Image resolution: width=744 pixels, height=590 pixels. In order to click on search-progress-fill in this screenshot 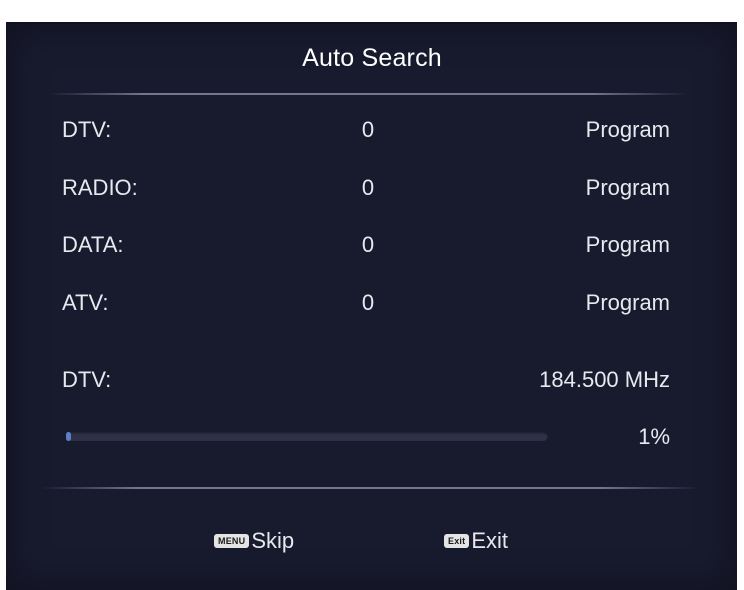, I will do `click(68, 436)`.